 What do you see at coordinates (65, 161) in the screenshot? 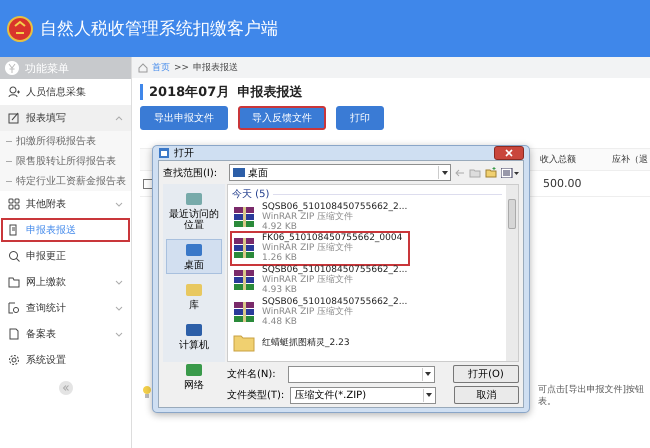
I see `submenu-item: 限售股转让所得报告表` at bounding box center [65, 161].